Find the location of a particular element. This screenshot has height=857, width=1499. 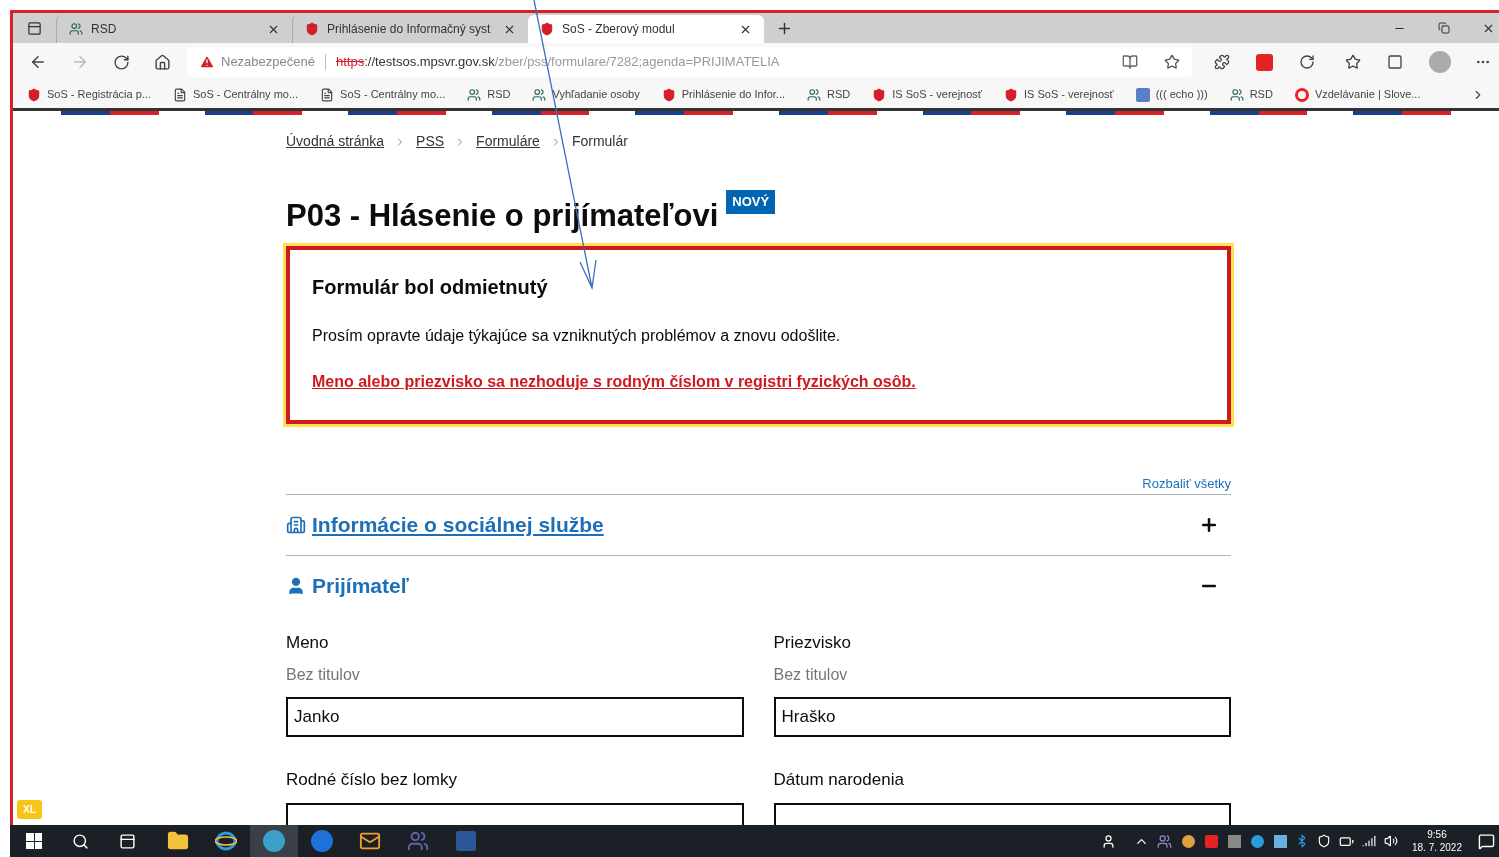

document-icon is located at coordinates (466, 841).